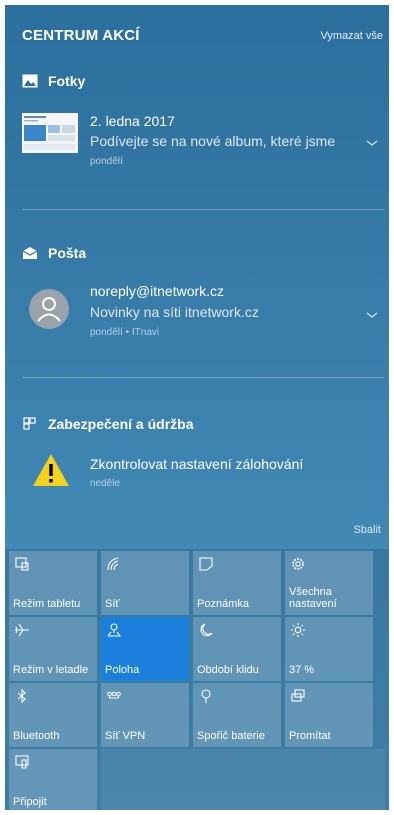  Describe the element at coordinates (174, 312) in the screenshot. I see `notification-body: Novinky na síti itnetwork.cz` at that location.